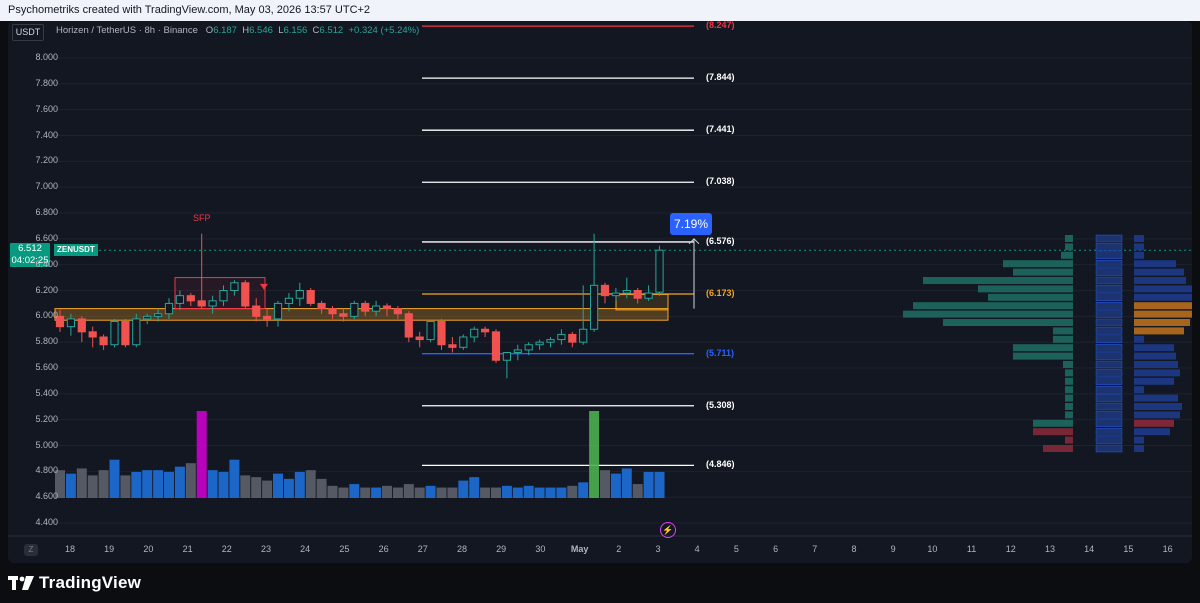 This screenshot has width=1200, height=603. Describe the element at coordinates (720, 464) in the screenshot. I see `level-label: (4.846)` at that location.